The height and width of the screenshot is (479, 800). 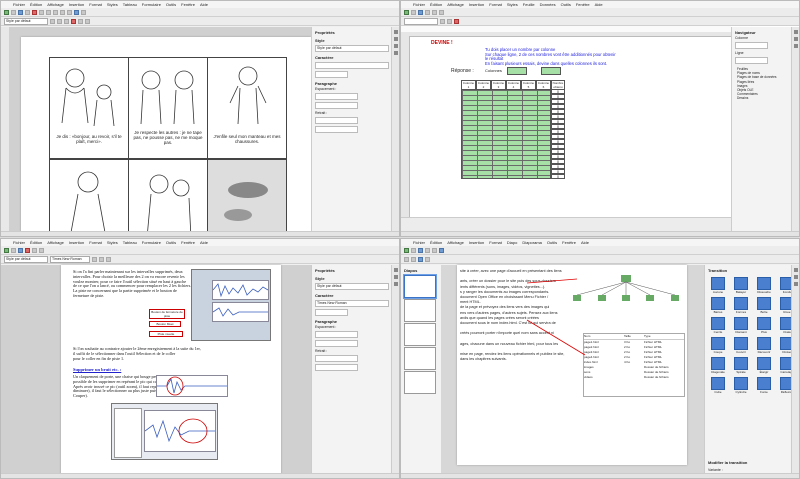 What do you see at coordinates (764, 305) in the screenshot?
I see `transition-item: Boîte` at bounding box center [764, 305].